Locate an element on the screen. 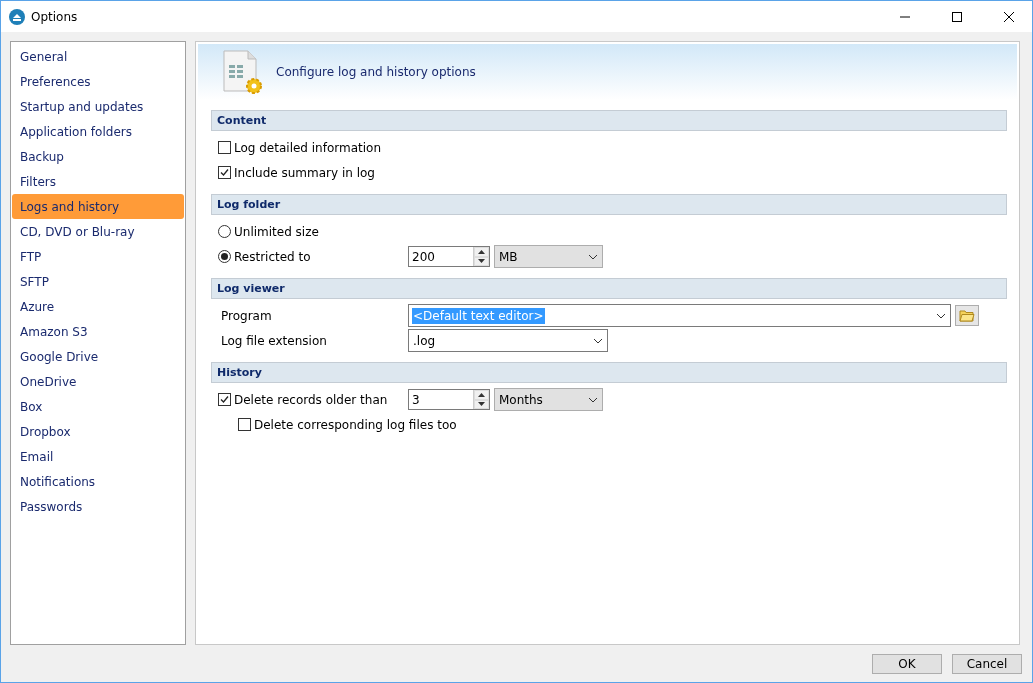 Image resolution: width=1033 pixels, height=683 pixels. section-title: Log viewer is located at coordinates (609, 288).